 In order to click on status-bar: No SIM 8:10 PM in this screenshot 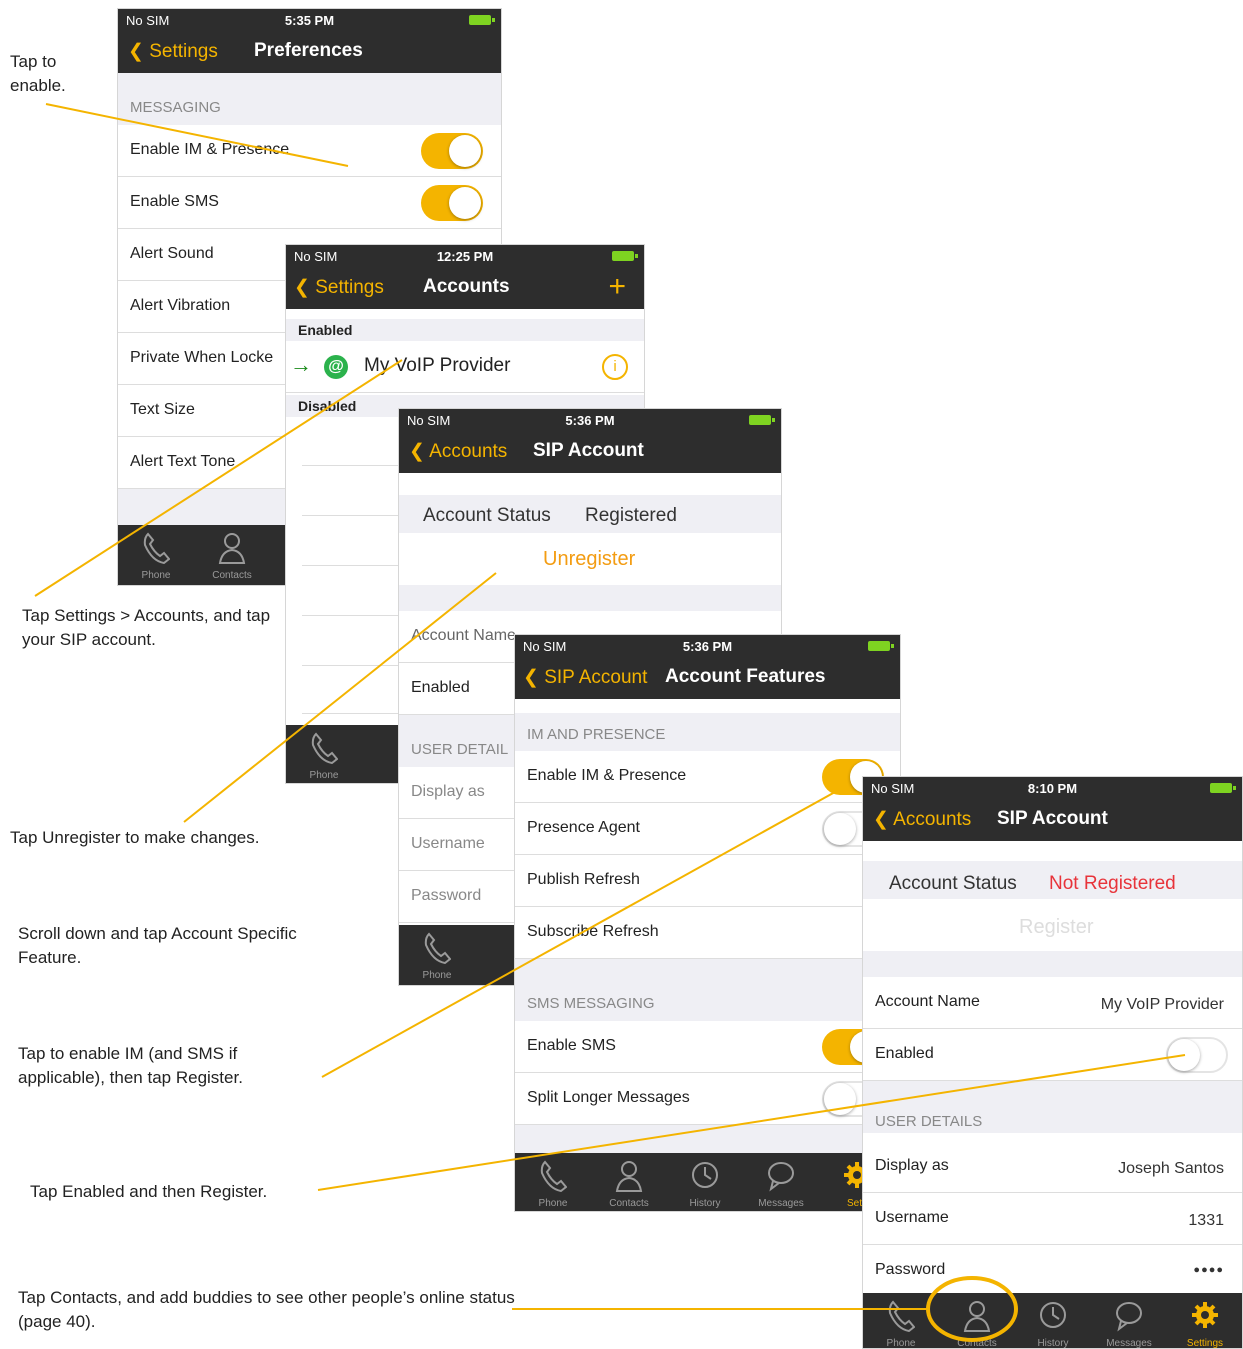, I will do `click(1052, 788)`.